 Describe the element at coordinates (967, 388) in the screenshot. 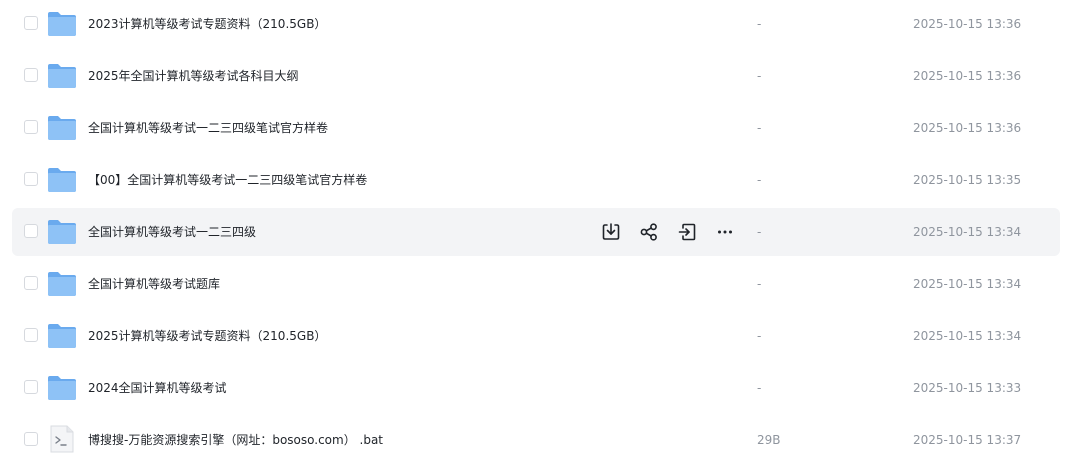

I see `file-date: 2025-10-15 13:33` at that location.